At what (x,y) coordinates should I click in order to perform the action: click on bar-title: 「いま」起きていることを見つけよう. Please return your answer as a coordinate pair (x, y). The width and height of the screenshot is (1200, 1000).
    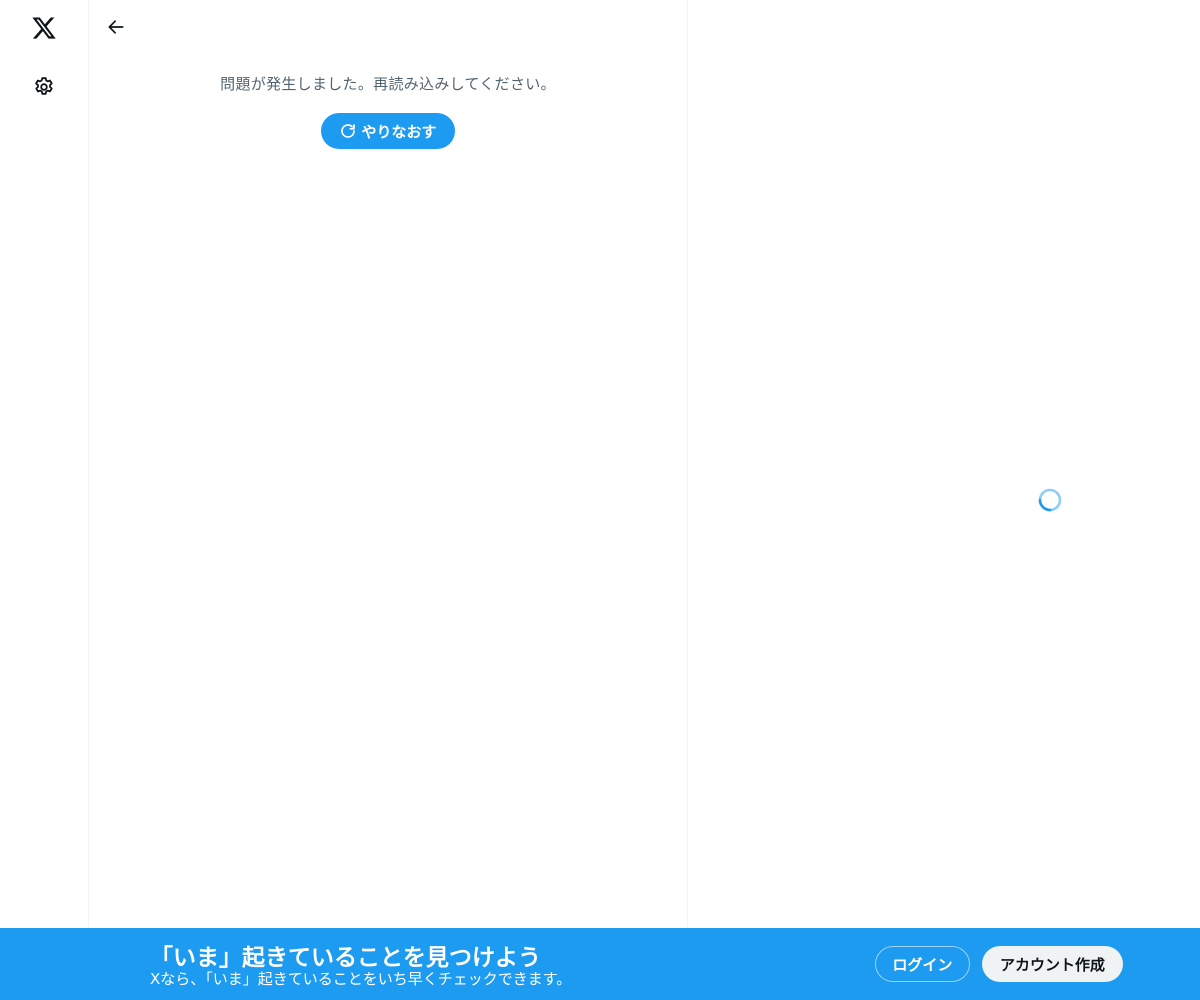
    Looking at the image, I should click on (345, 958).